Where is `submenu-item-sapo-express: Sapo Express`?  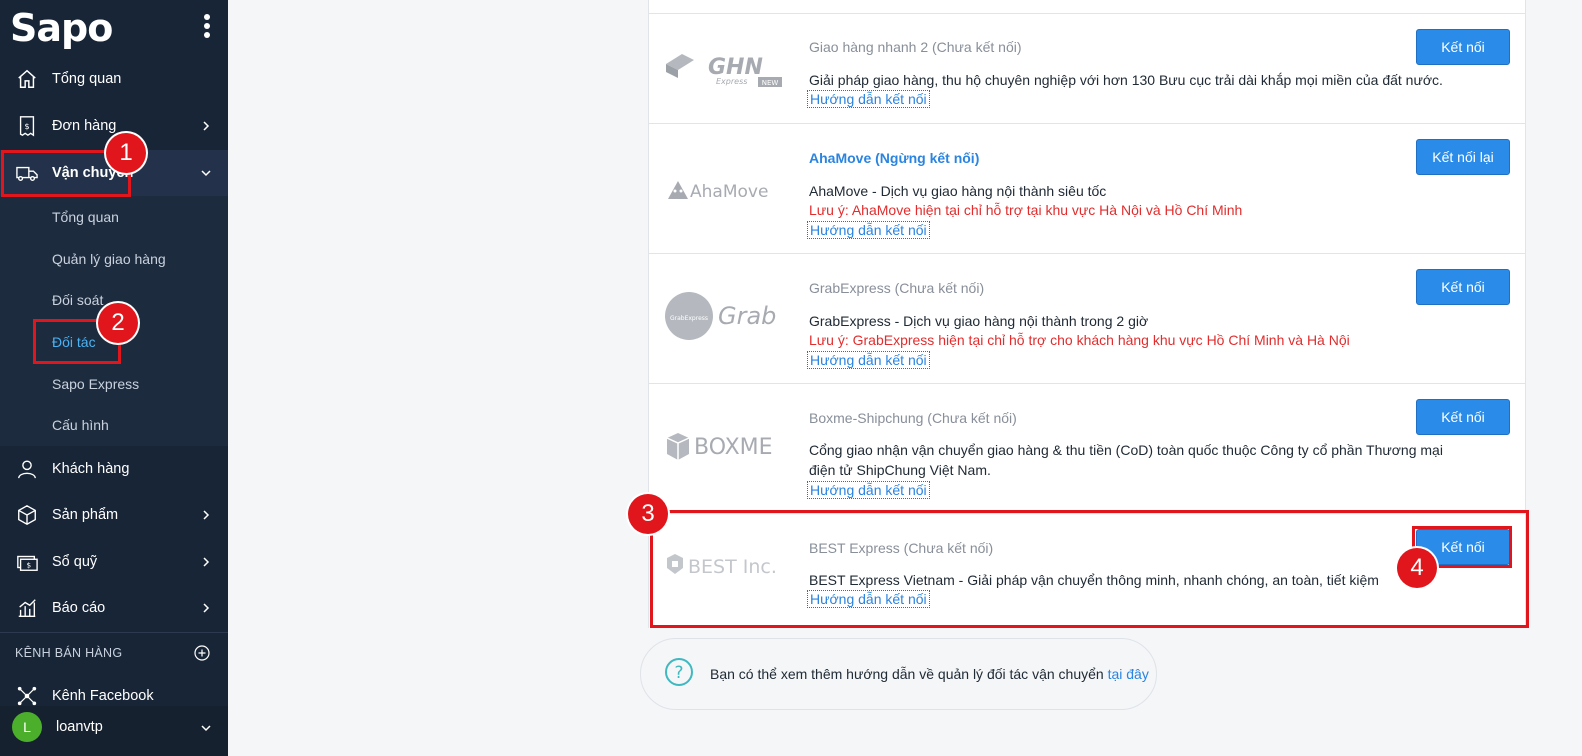 submenu-item-sapo-express: Sapo Express is located at coordinates (95, 384).